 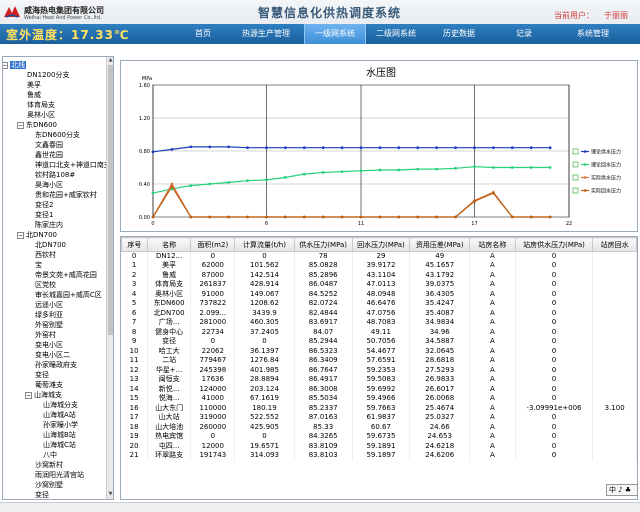 I want to click on tree-item: 宝, so click(x=38, y=265).